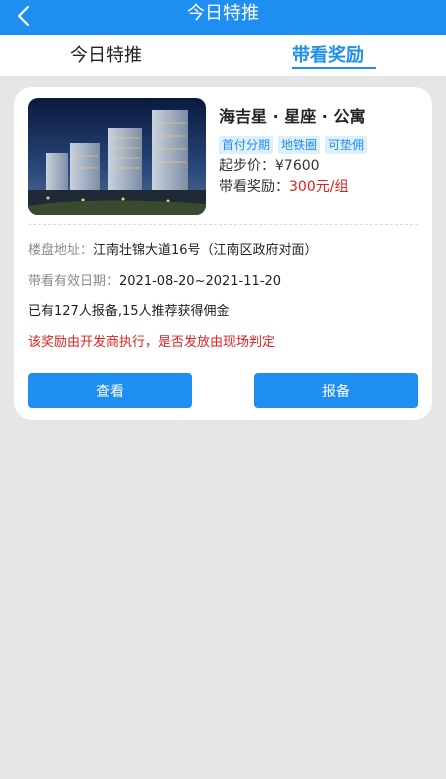  I want to click on feature-tags: 首付分期 地铁圈 可垫佣, so click(293, 145).